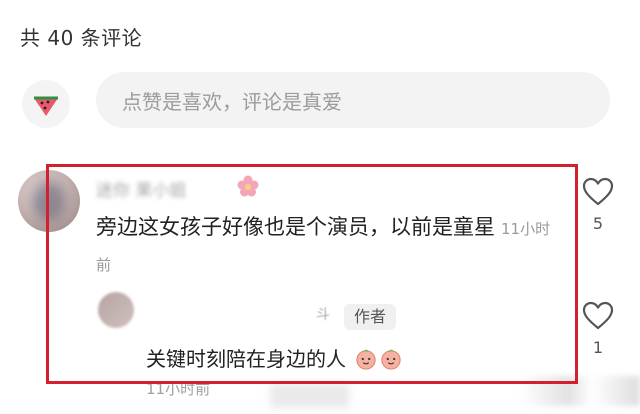 The height and width of the screenshot is (414, 640). I want to click on comment-like: 5, so click(598, 204).